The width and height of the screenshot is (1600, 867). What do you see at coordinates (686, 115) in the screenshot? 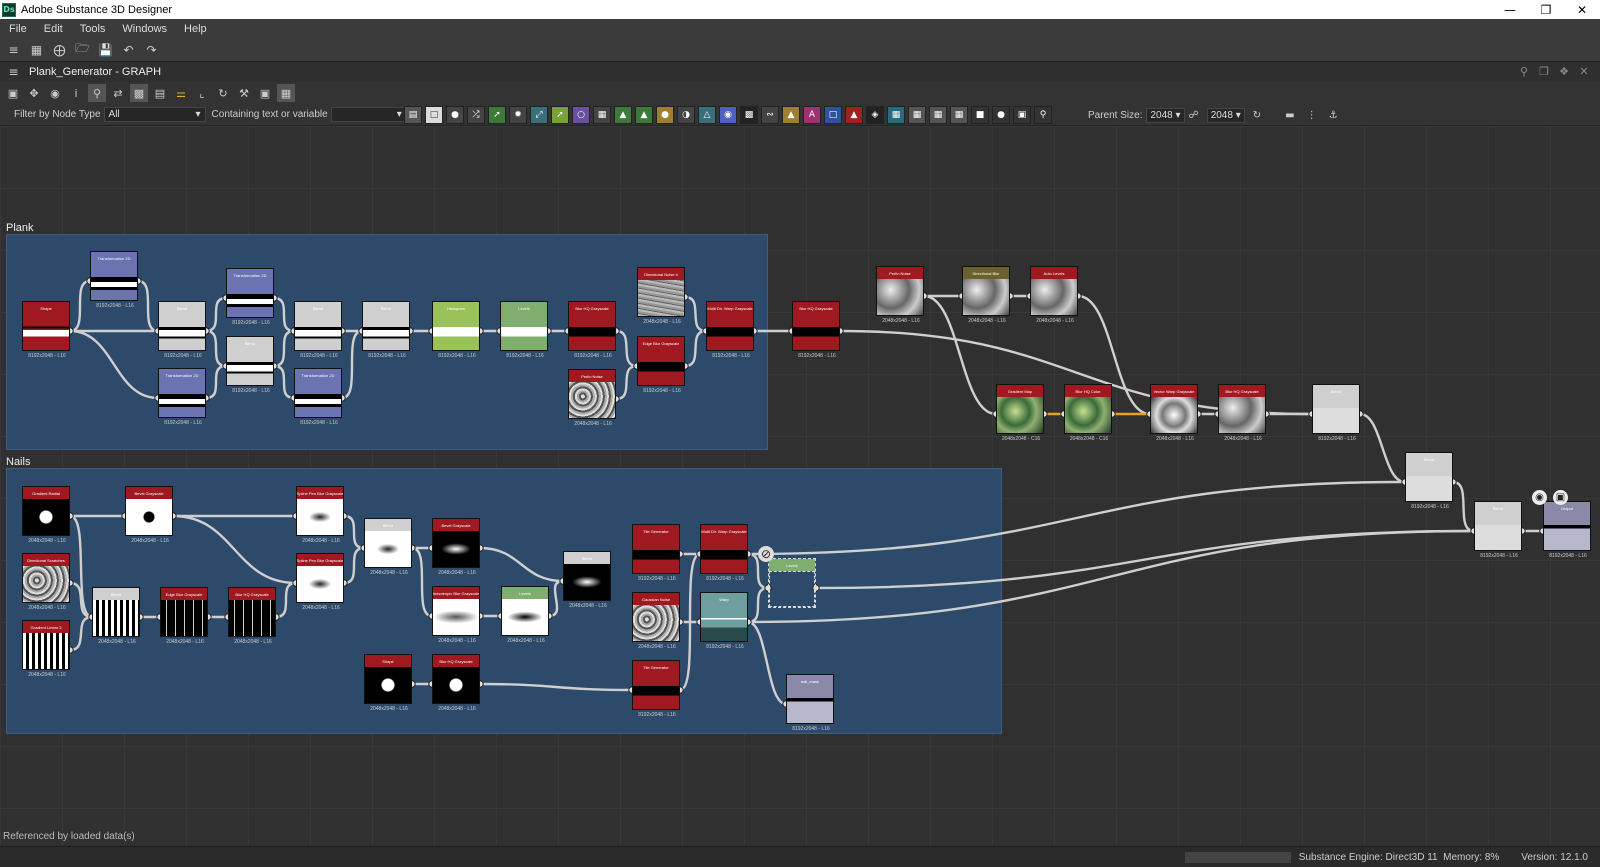
I see `emboss-node-icon: ◑` at bounding box center [686, 115].